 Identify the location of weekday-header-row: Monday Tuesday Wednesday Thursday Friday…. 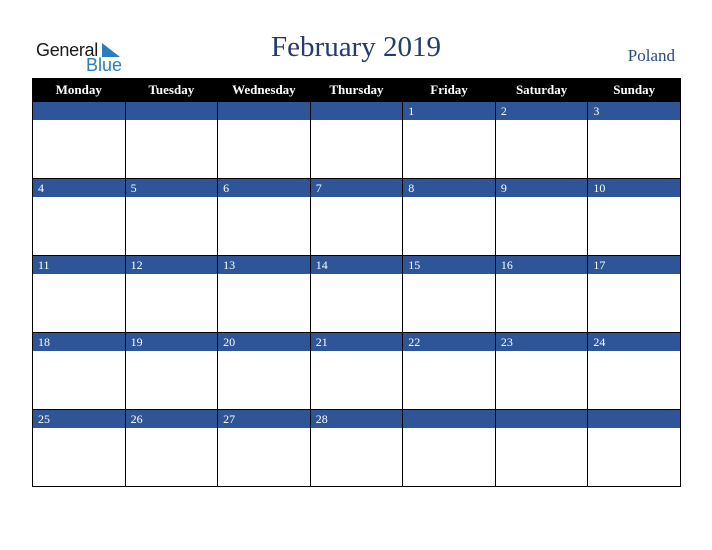
(356, 90).